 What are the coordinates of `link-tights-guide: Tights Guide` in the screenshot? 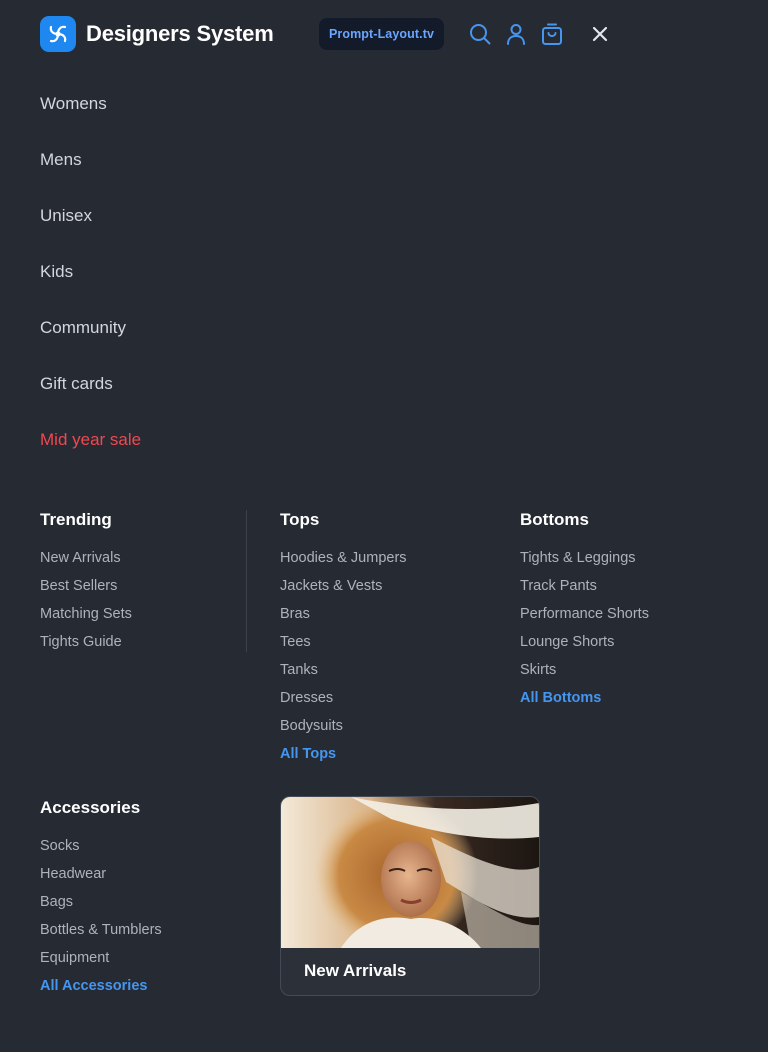 It's located at (150, 642).